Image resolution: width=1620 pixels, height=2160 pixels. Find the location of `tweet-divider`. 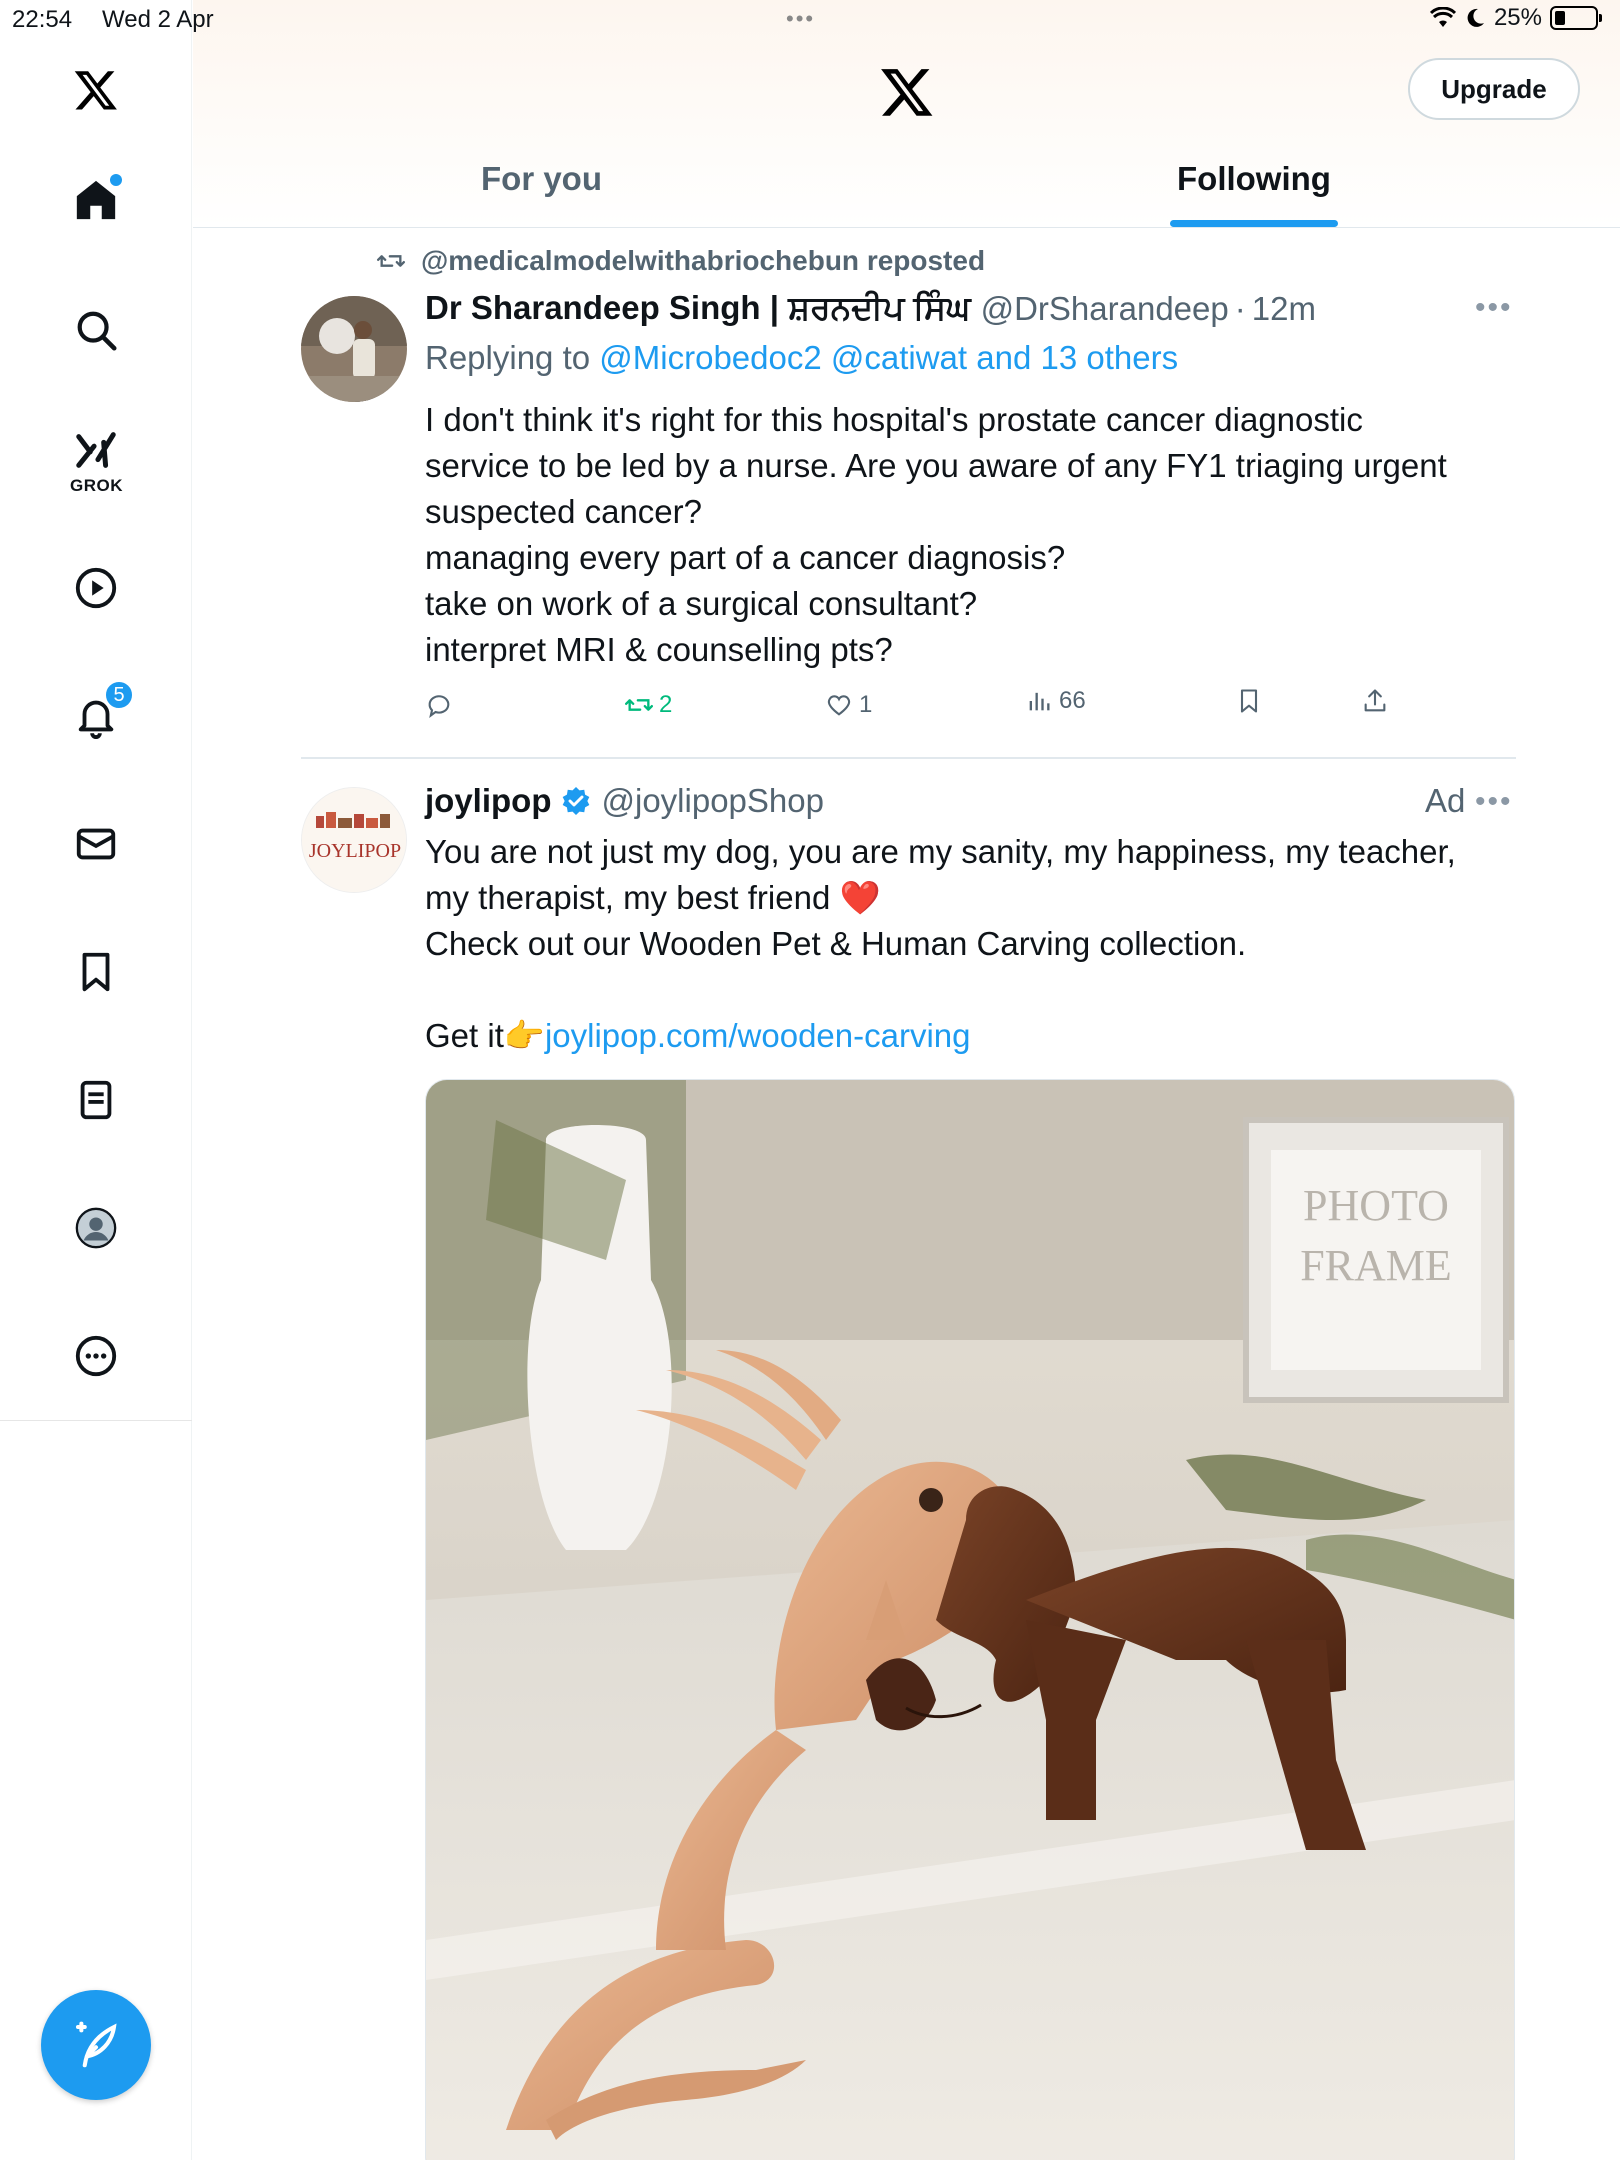

tweet-divider is located at coordinates (908, 758).